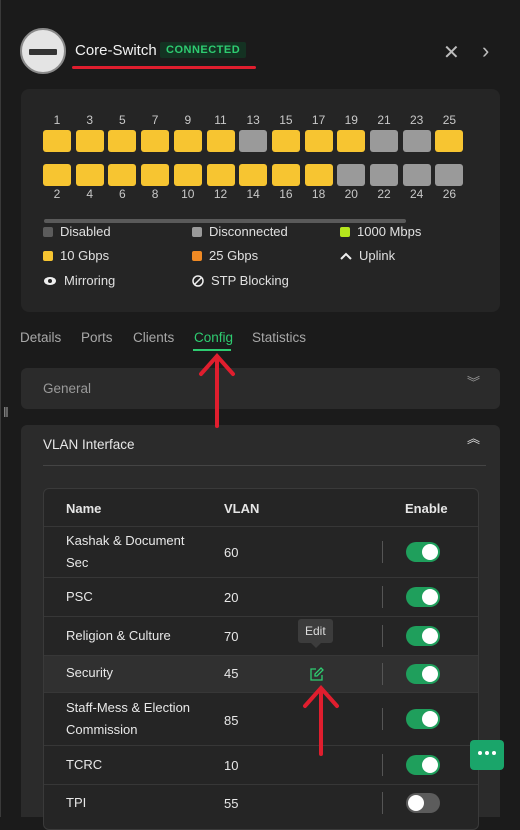 Image resolution: width=520 pixels, height=830 pixels. Describe the element at coordinates (76, 255) in the screenshot. I see `legend-10gbps: 10 Gbps` at that location.